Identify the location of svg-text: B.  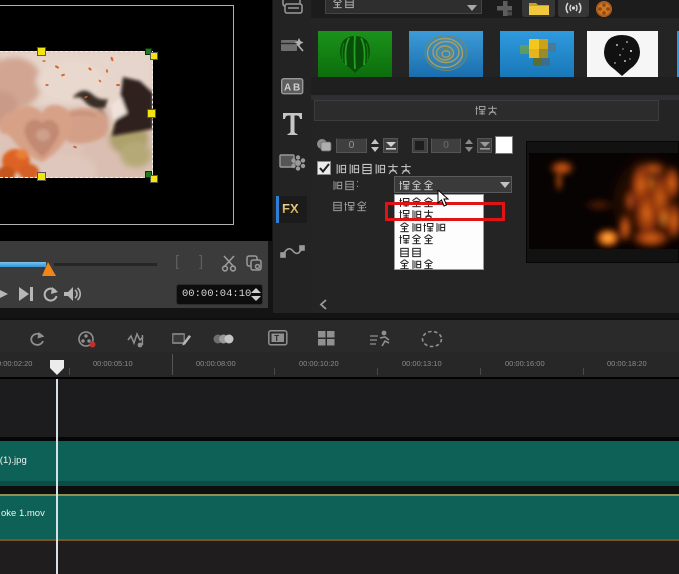
(296, 88).